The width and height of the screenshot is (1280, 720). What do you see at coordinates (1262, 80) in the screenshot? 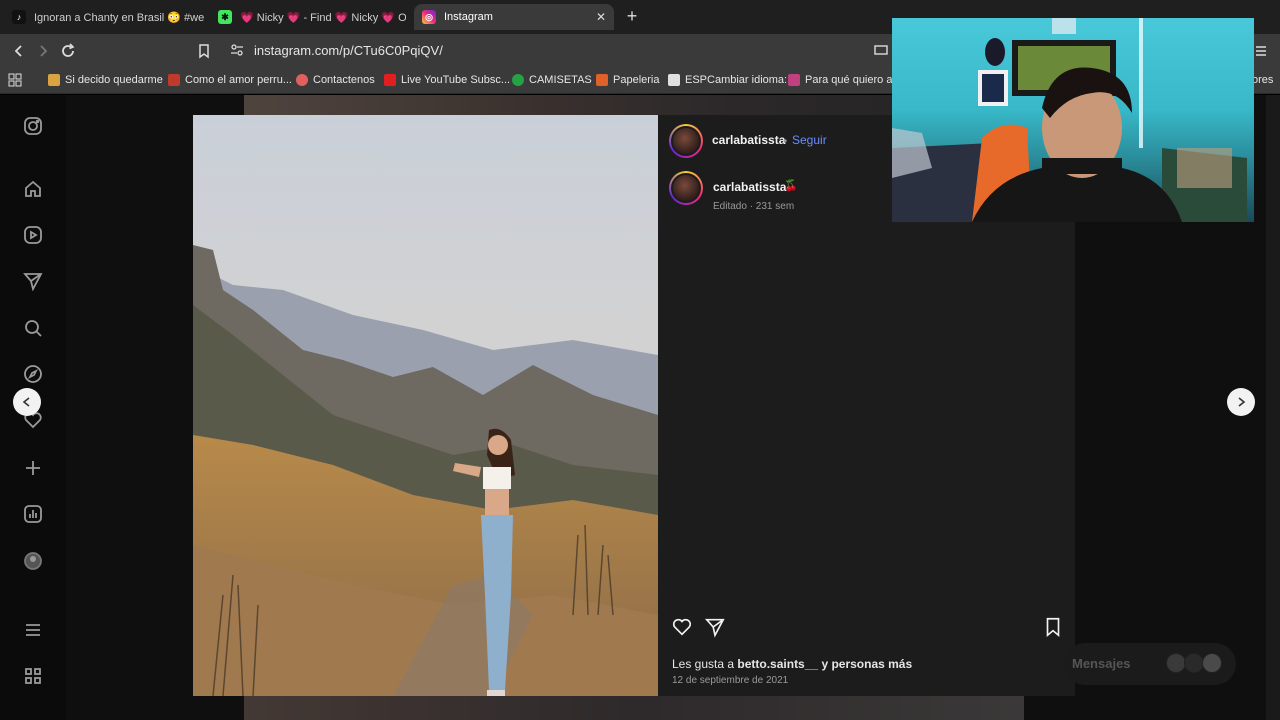
I see `bookmark-item: ores` at bounding box center [1262, 80].